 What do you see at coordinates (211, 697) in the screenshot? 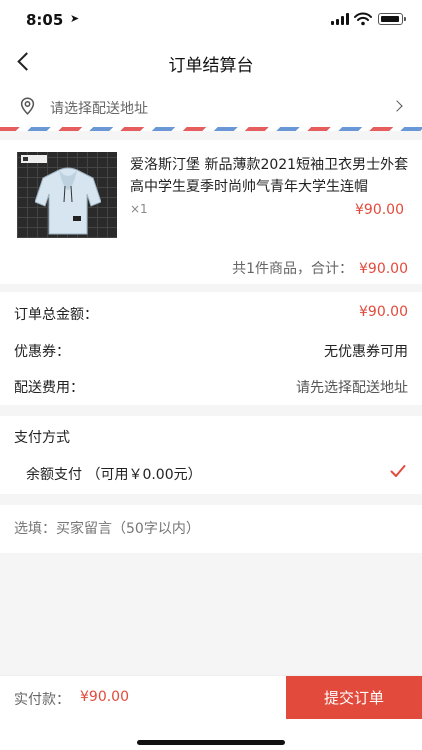
I see `checkout-bar: 实付款： ¥90.00 提交订单` at bounding box center [211, 697].